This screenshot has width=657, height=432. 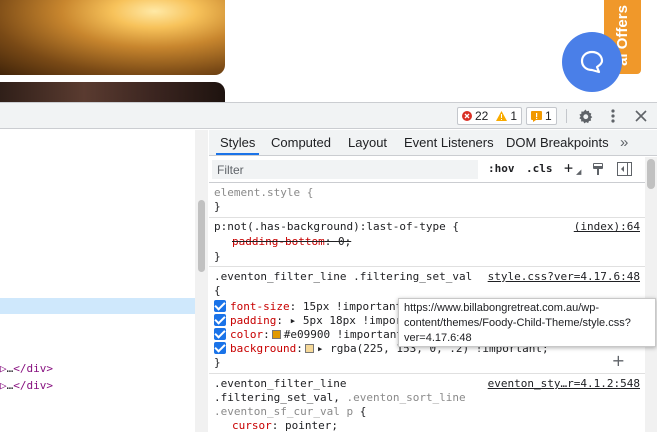 What do you see at coordinates (312, 335) in the screenshot?
I see `declaration-color: color: #e09900 !important;` at bounding box center [312, 335].